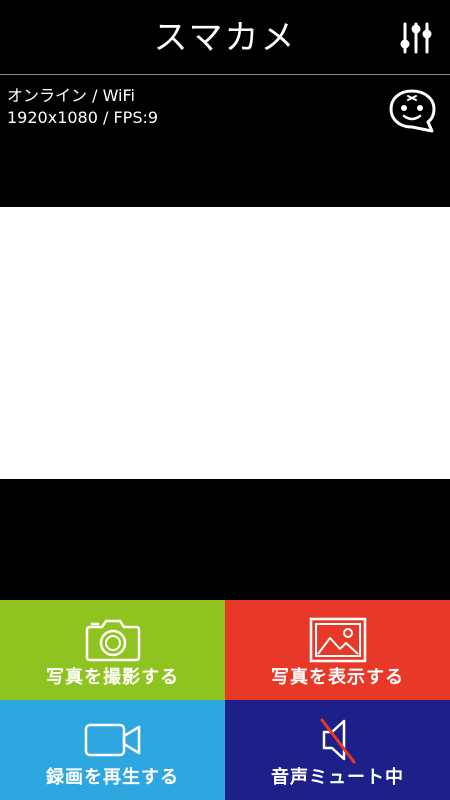  What do you see at coordinates (112, 640) in the screenshot?
I see `camera-icon` at bounding box center [112, 640].